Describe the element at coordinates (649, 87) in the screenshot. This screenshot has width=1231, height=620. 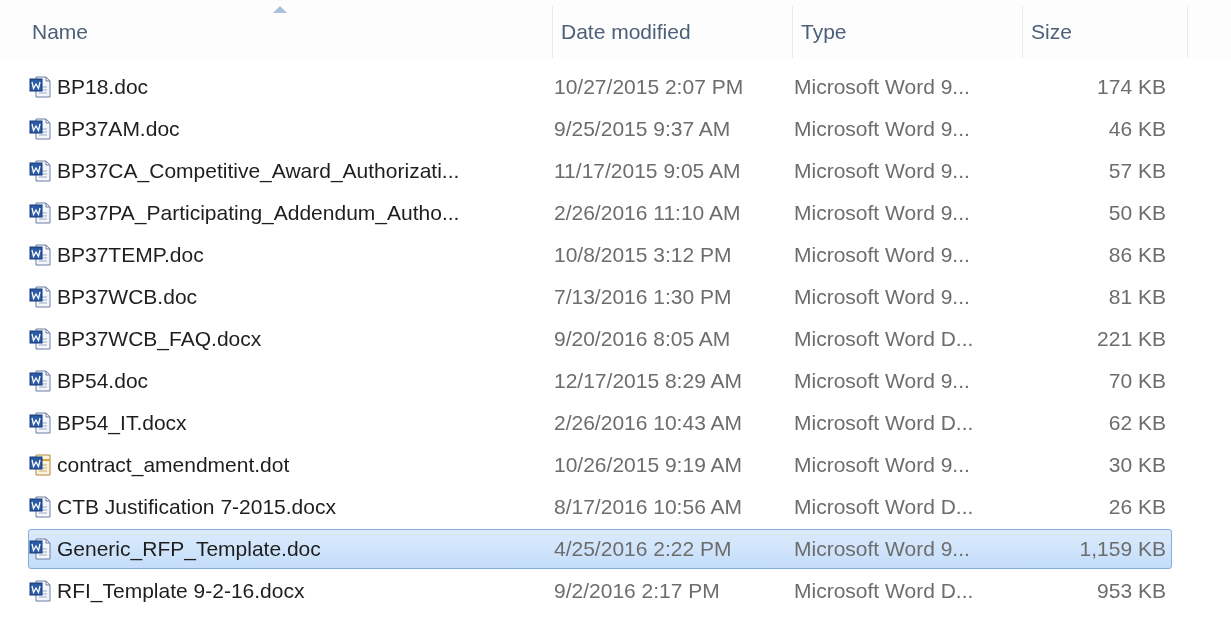
I see `date-modified: 10/27/2015 2:07 PM` at that location.